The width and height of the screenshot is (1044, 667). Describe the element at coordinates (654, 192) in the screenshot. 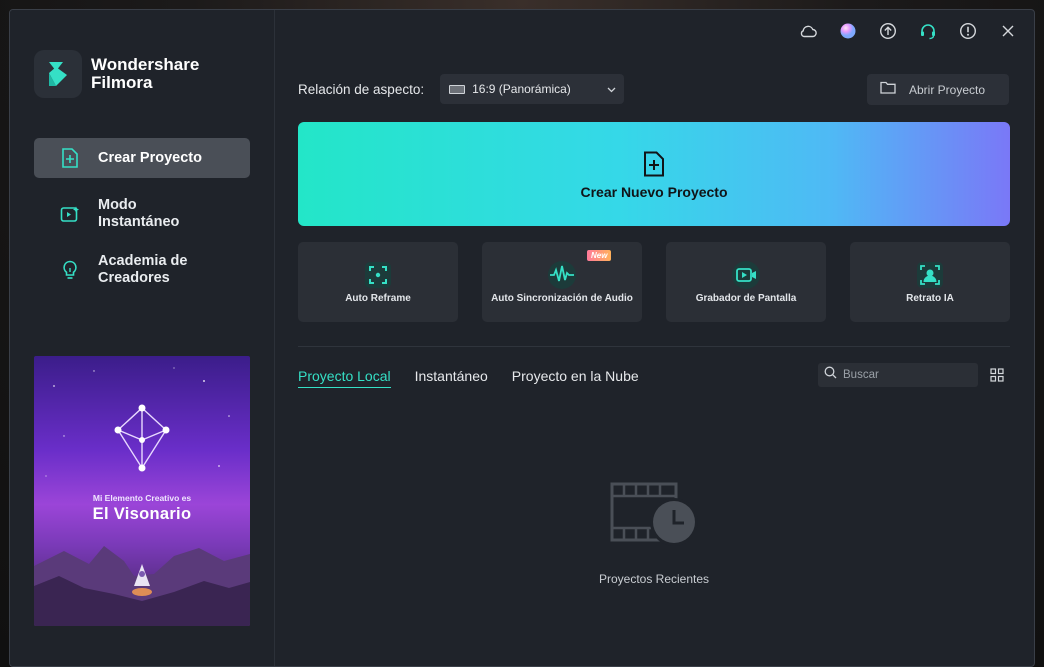

I see `create-new-project-label: Crear Nuevo Proyecto` at that location.